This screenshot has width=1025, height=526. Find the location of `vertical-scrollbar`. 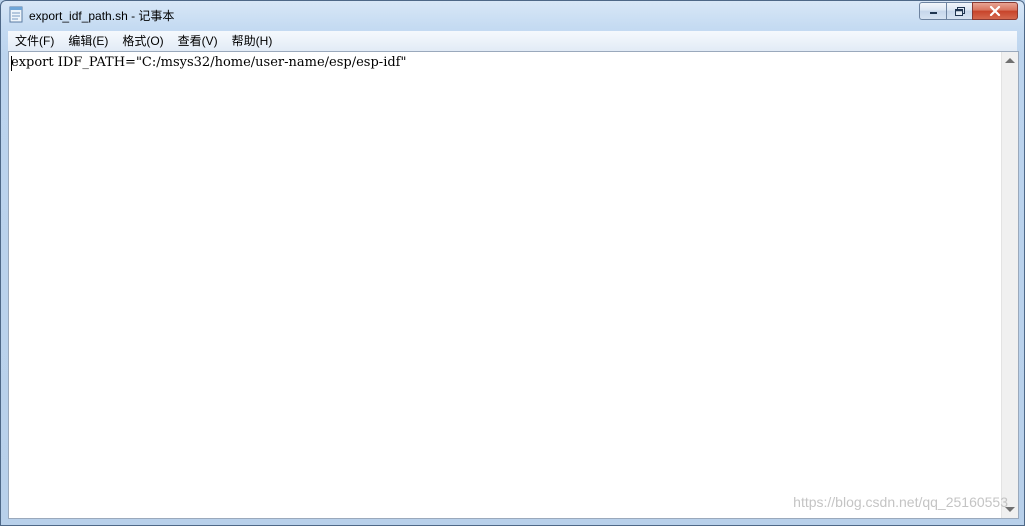

vertical-scrollbar is located at coordinates (1009, 285).